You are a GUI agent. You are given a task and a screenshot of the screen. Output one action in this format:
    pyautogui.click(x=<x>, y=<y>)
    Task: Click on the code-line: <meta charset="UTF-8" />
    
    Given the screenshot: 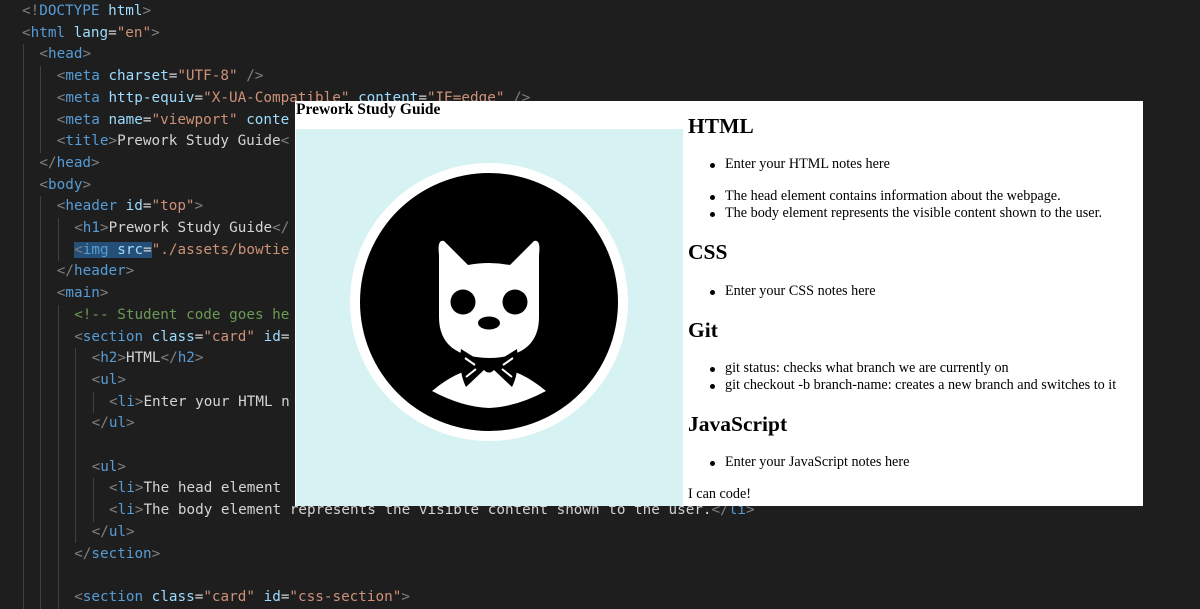 What is the action you would take?
    pyautogui.click(x=160, y=77)
    